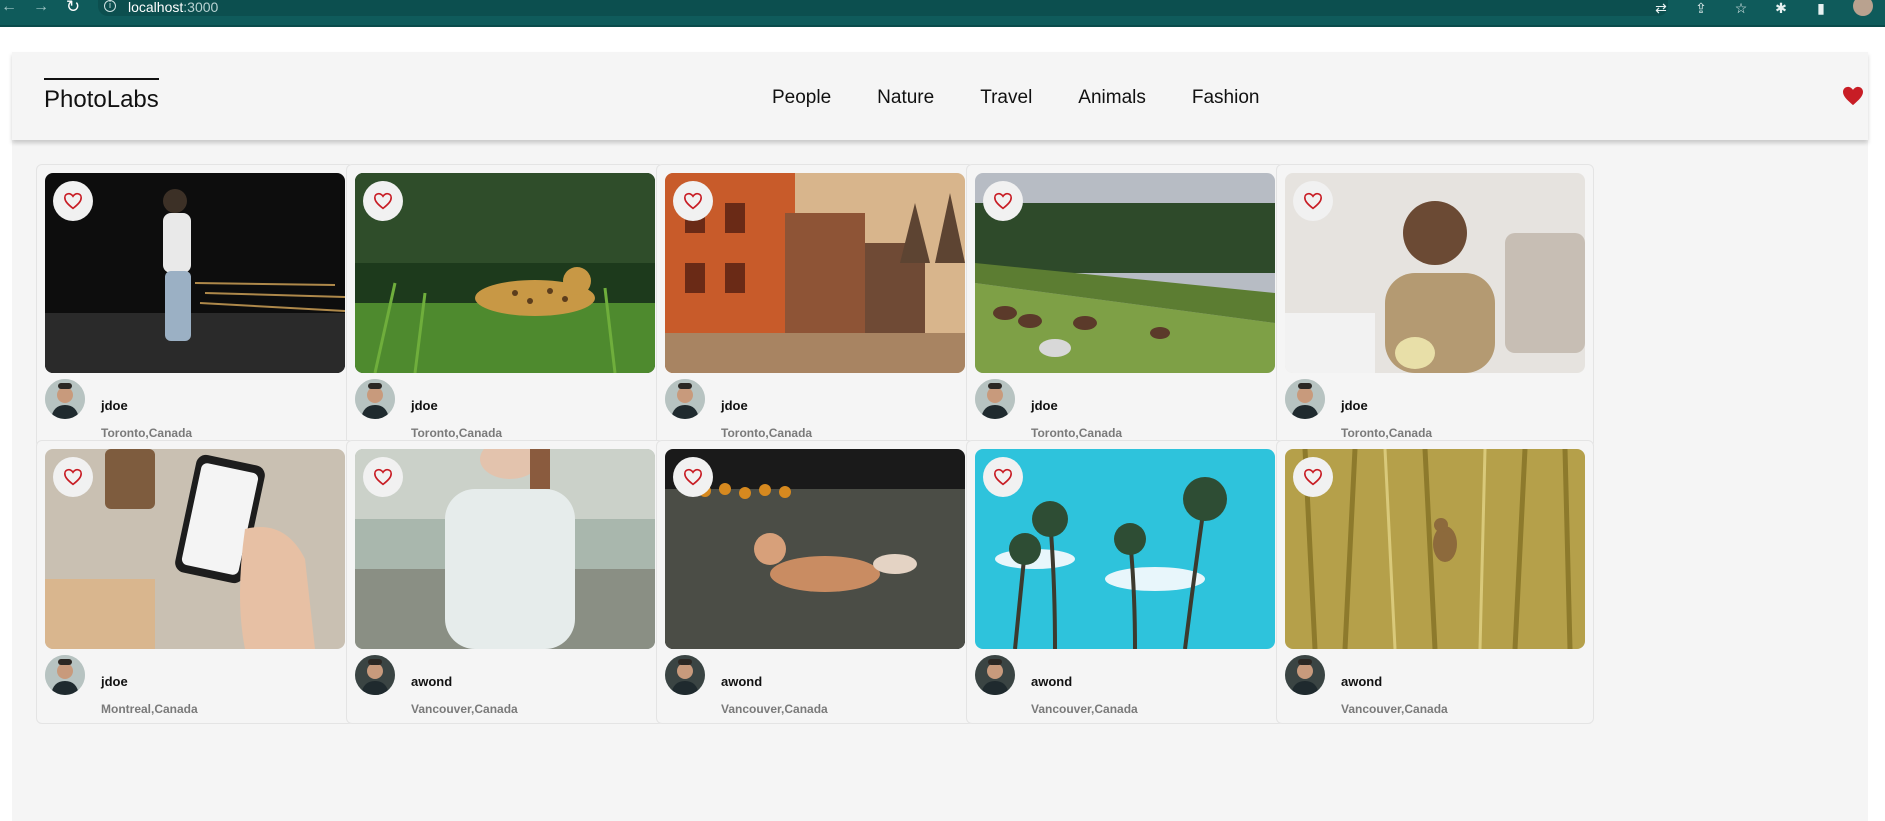  Describe the element at coordinates (173, 7) in the screenshot. I see `address-url: localhost:3000` at that location.